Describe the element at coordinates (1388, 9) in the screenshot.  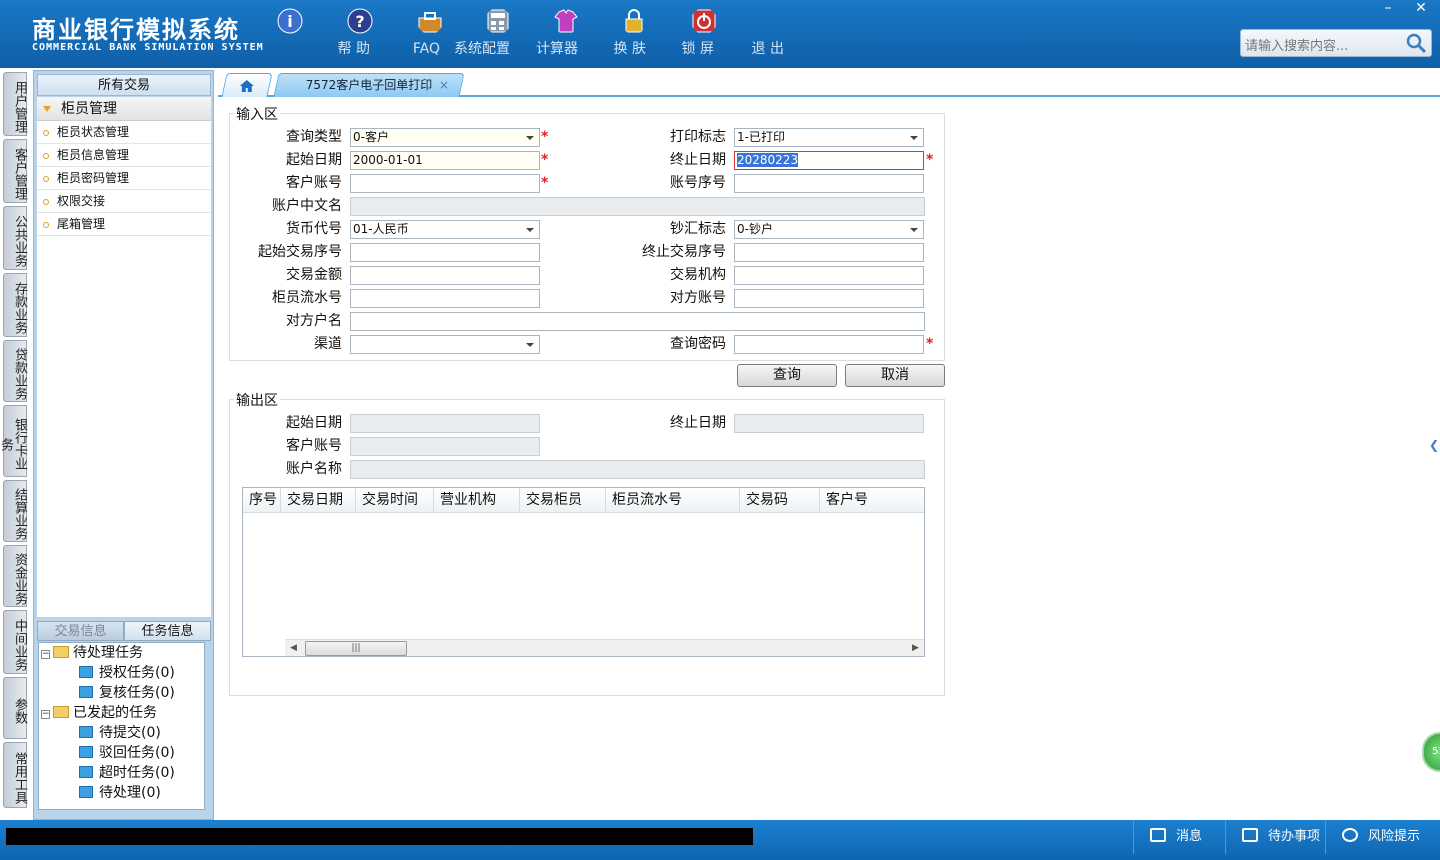
I see `minimize-button: –` at that location.